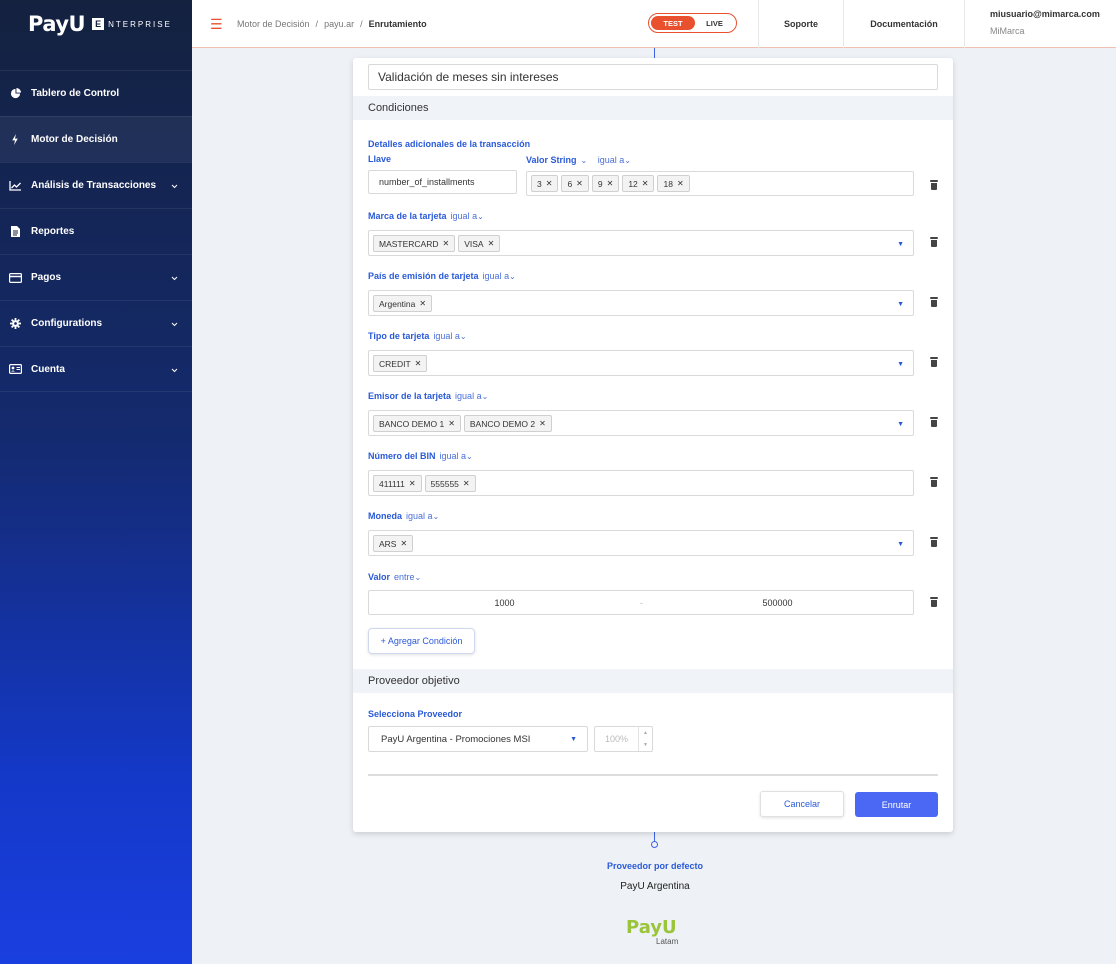 The image size is (1116, 964). I want to click on sidebar-item-reportes: Reportes, so click(96, 231).